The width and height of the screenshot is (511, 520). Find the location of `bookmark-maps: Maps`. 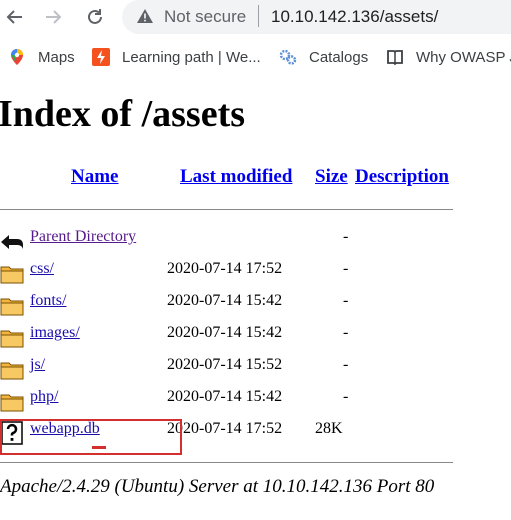

bookmark-maps: Maps is located at coordinates (41, 57).